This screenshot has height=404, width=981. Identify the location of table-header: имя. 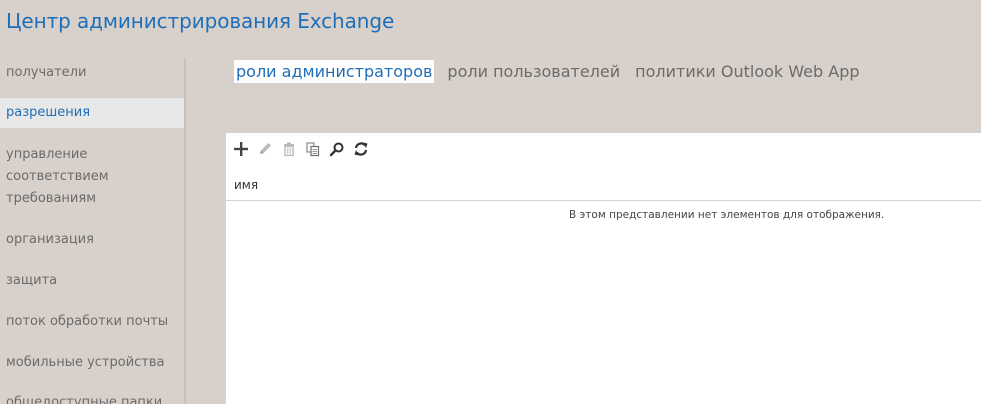
(603, 187).